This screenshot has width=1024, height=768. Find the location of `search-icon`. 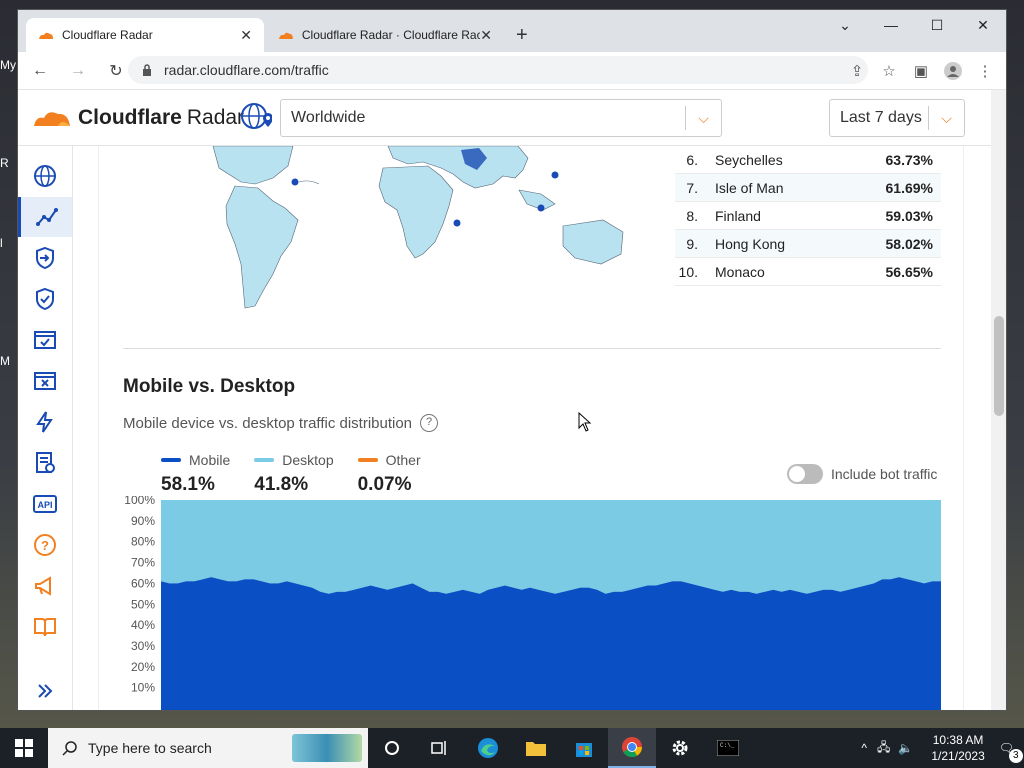

search-icon is located at coordinates (69, 748).